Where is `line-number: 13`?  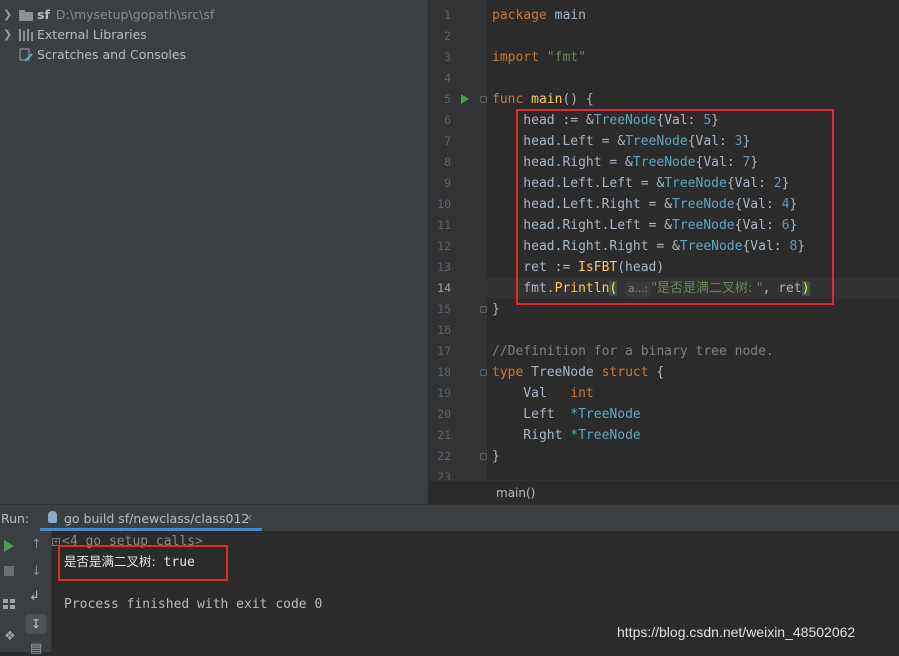
line-number: 13 is located at coordinates (444, 267).